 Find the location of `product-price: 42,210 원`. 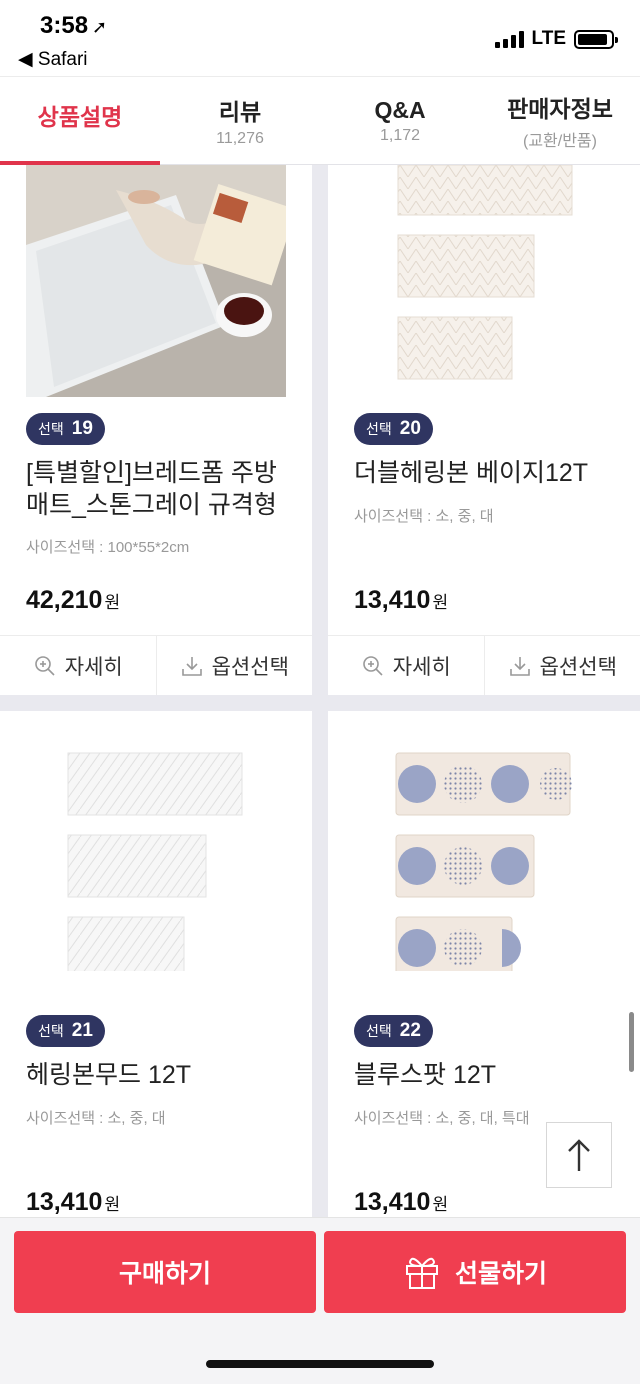

product-price: 42,210 원 is located at coordinates (73, 600).